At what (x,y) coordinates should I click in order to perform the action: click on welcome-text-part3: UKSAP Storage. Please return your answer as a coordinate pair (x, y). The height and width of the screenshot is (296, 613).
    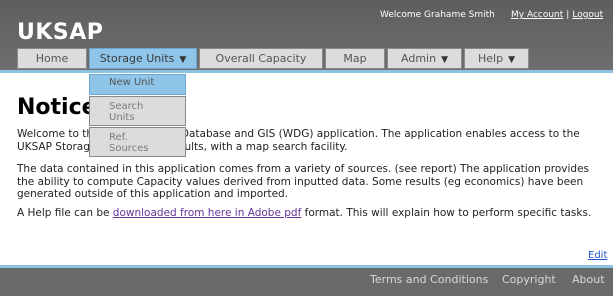
    Looking at the image, I should click on (57, 146).